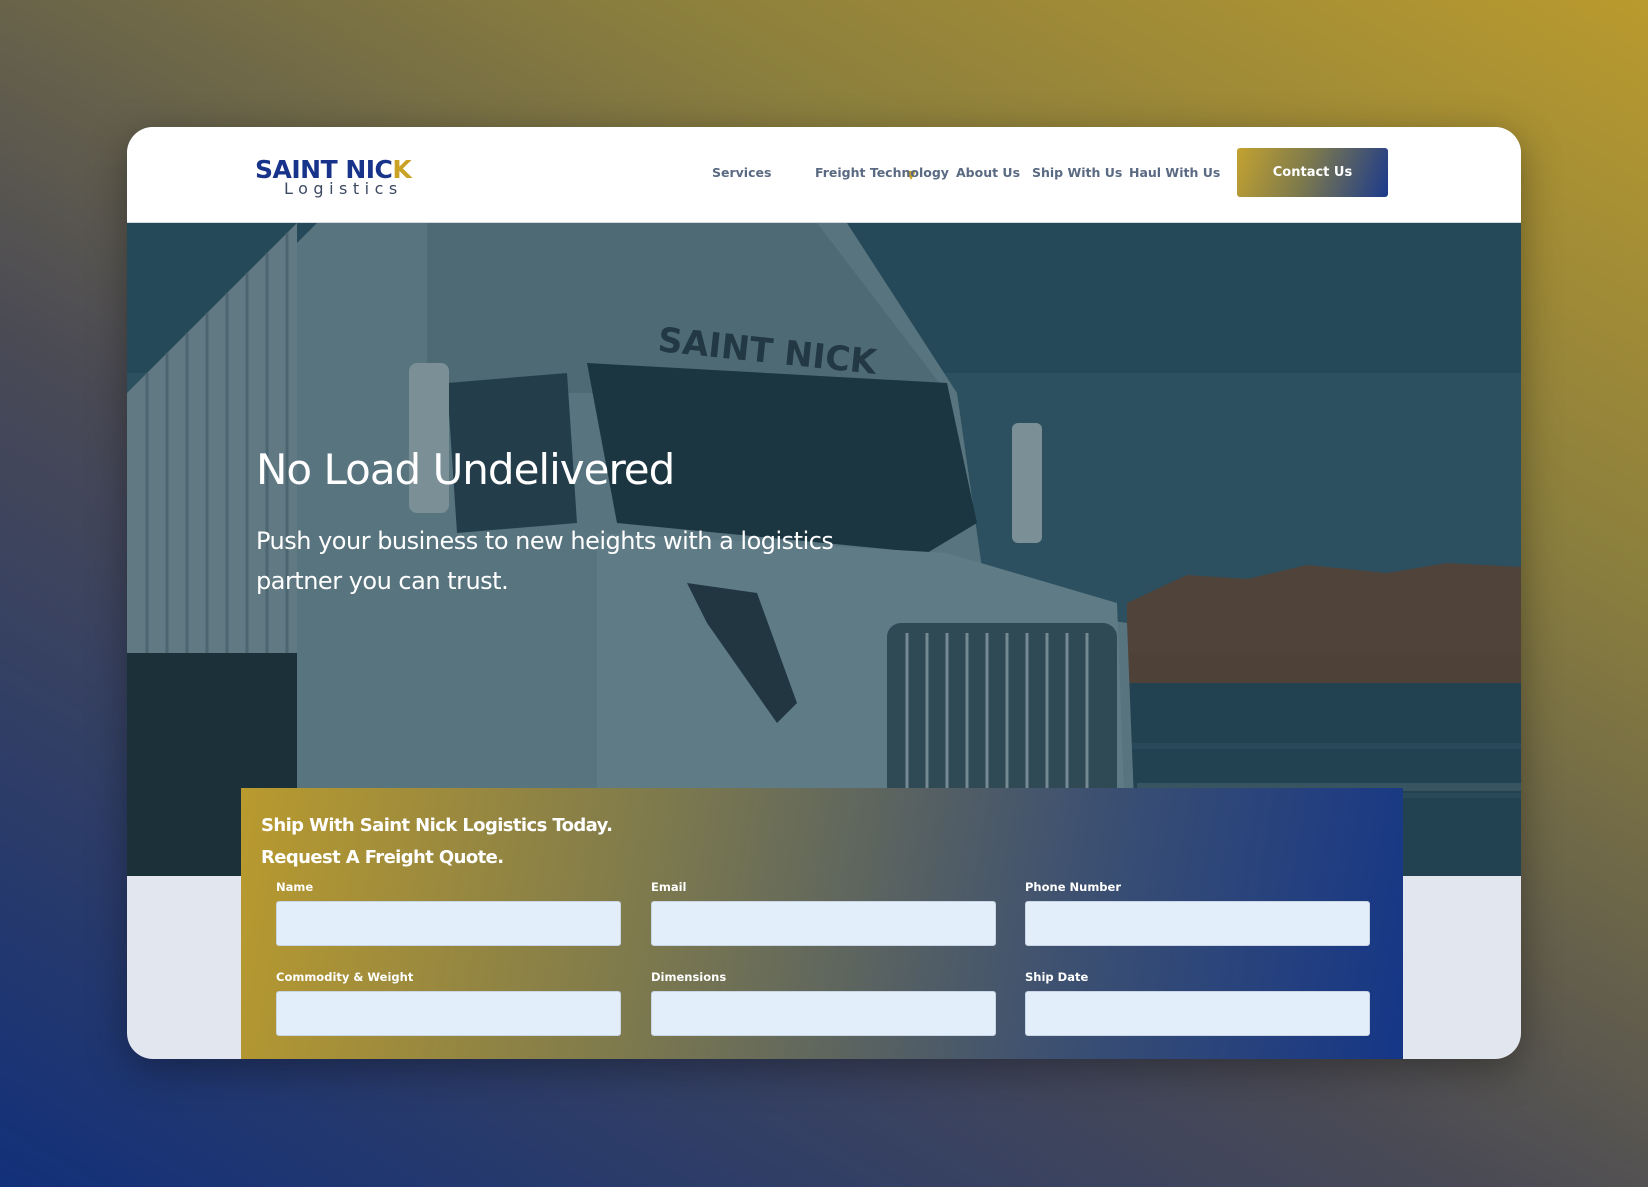 The image size is (1648, 1187). I want to click on email-field, so click(823, 923).